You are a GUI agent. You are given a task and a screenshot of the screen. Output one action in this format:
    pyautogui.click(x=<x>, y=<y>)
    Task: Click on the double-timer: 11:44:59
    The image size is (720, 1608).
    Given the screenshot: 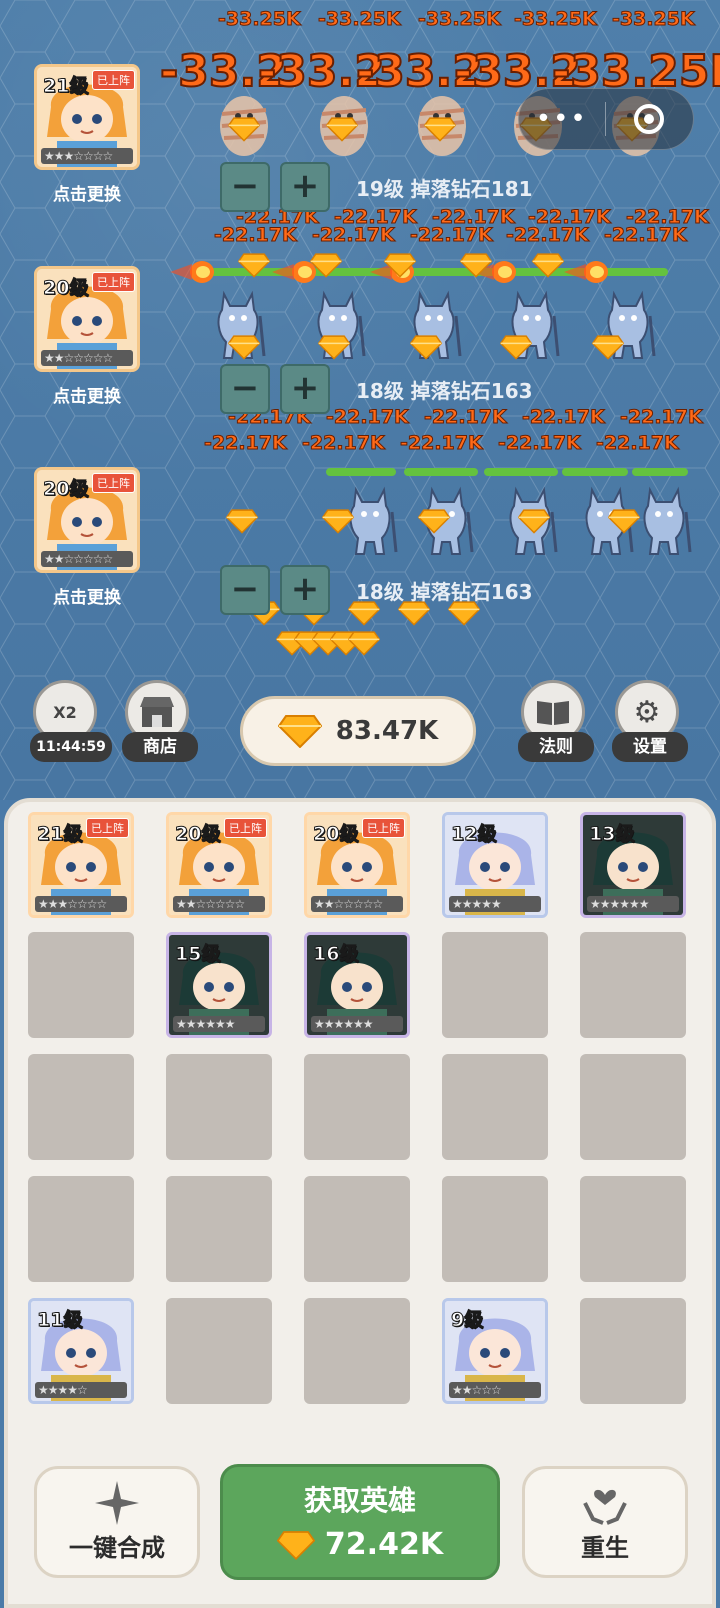 What is the action you would take?
    pyautogui.click(x=71, y=747)
    